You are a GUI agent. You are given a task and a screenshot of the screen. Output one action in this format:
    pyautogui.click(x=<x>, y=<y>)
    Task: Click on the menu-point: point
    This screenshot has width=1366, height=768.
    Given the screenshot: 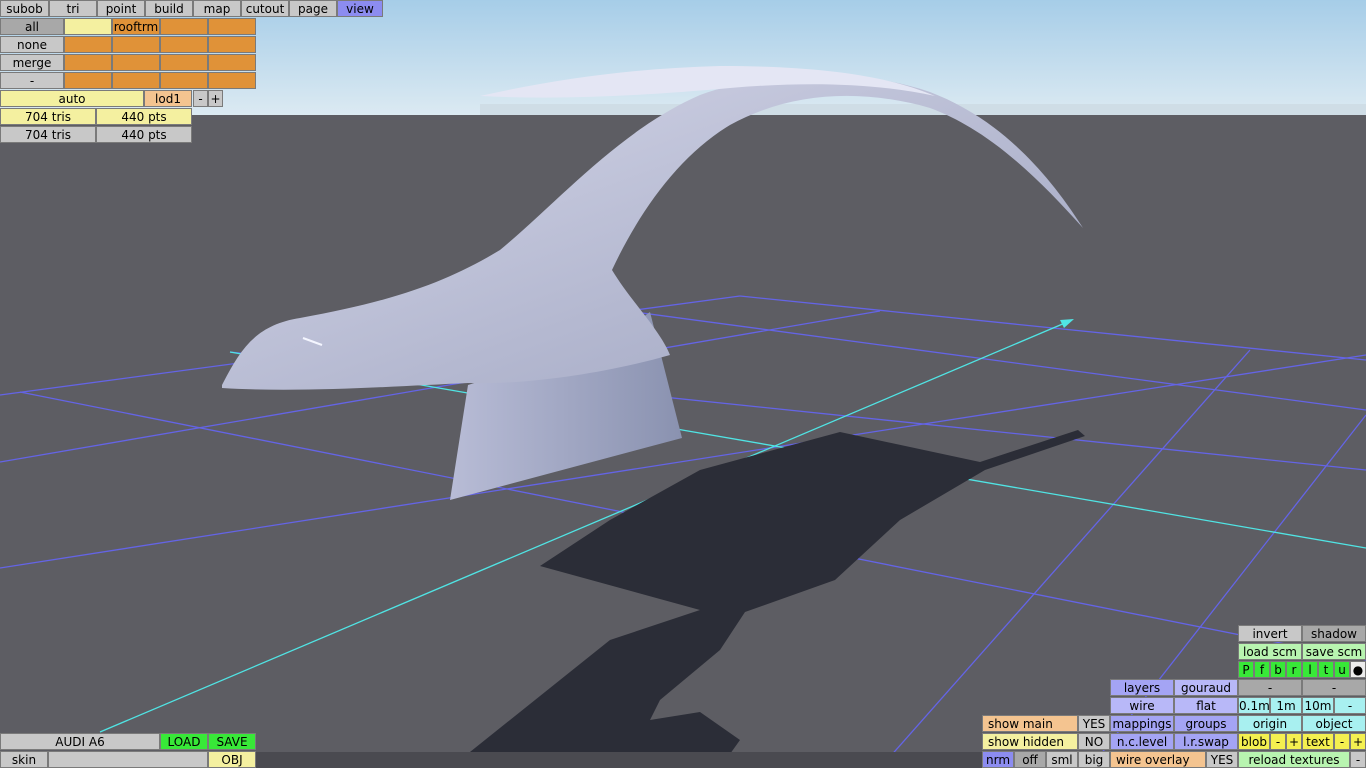 What is the action you would take?
    pyautogui.click(x=121, y=8)
    